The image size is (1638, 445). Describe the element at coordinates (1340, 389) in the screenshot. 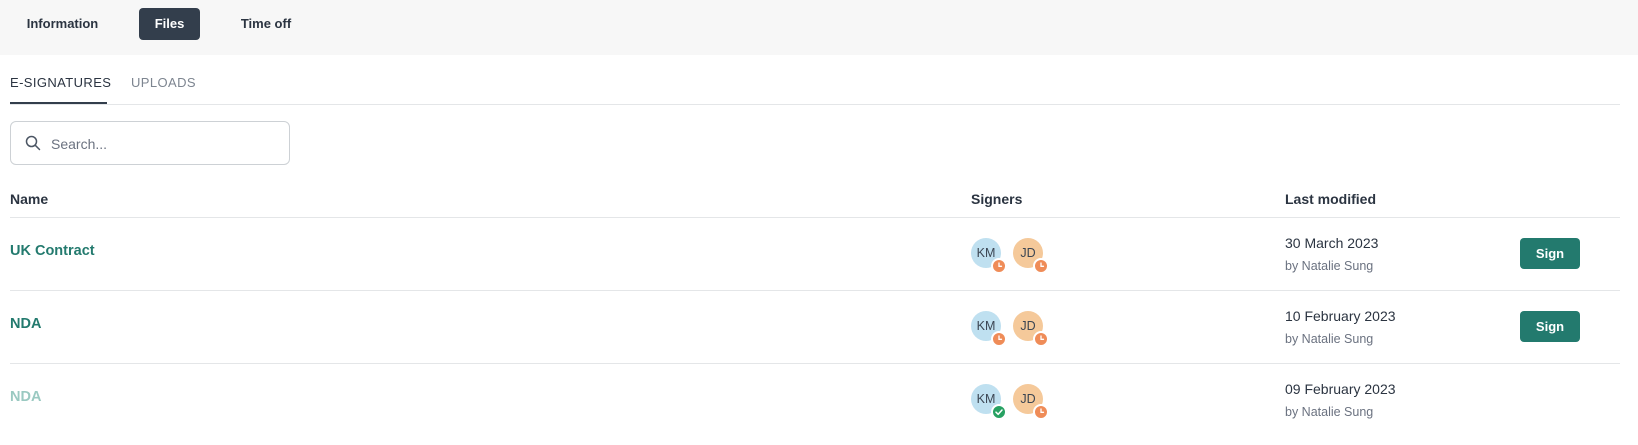

I see `modified-date: 09 February 2023` at that location.